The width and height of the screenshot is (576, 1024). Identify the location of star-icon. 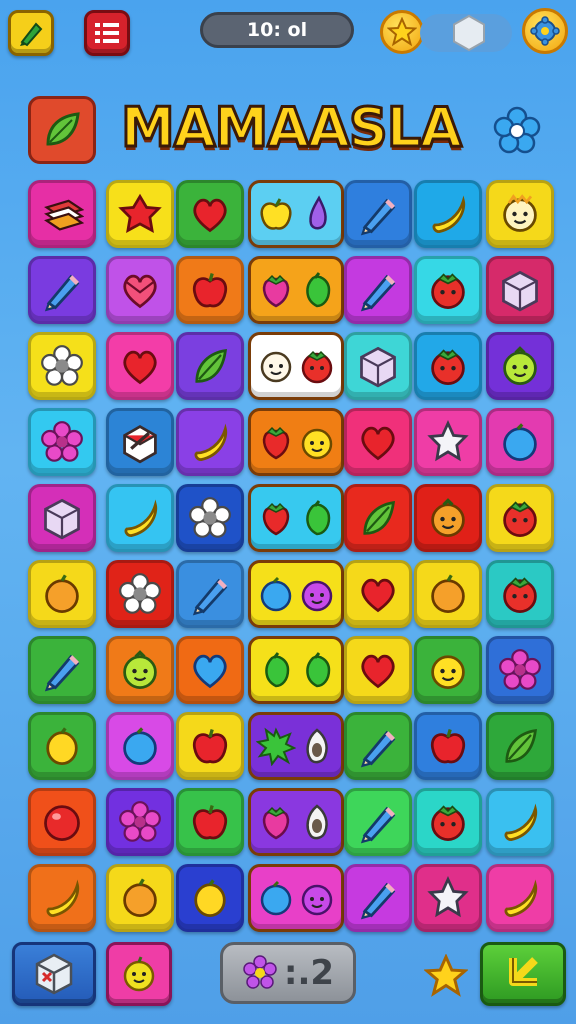
(402, 32).